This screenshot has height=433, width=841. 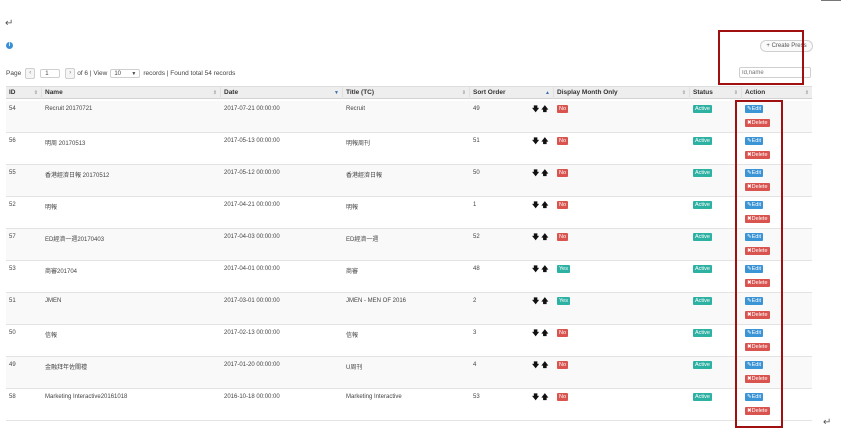 I want to click on cell-id: 50, so click(x=12, y=333).